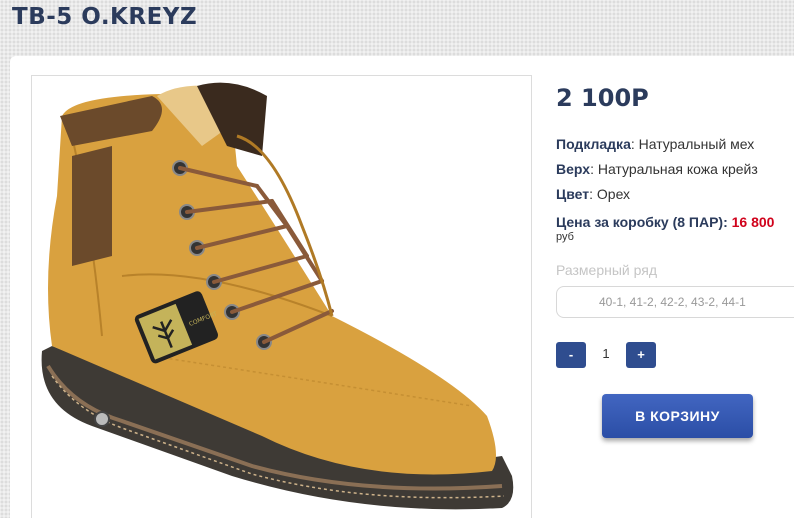 Image resolution: width=794 pixels, height=518 pixels. What do you see at coordinates (613, 194) in the screenshot?
I see `spec-value: Орех` at bounding box center [613, 194].